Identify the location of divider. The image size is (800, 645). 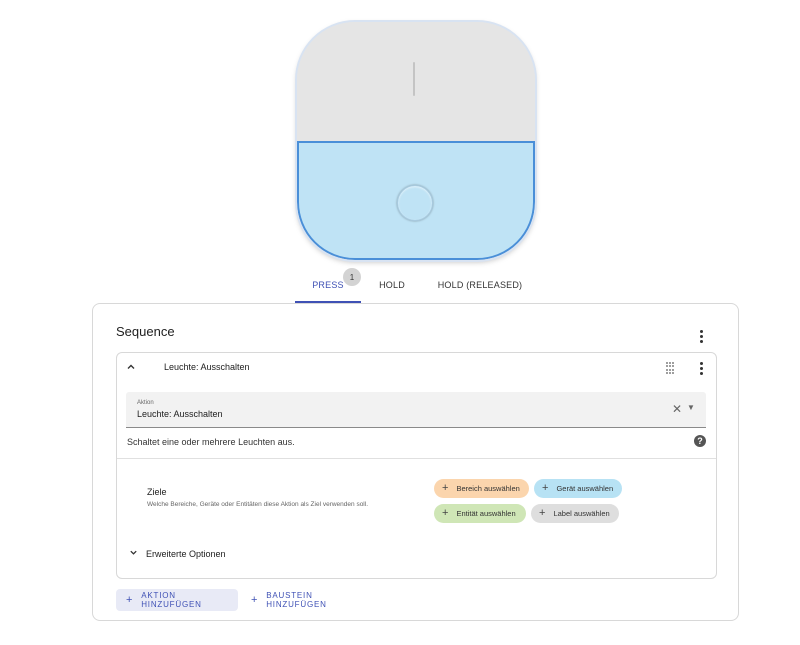
(416, 458).